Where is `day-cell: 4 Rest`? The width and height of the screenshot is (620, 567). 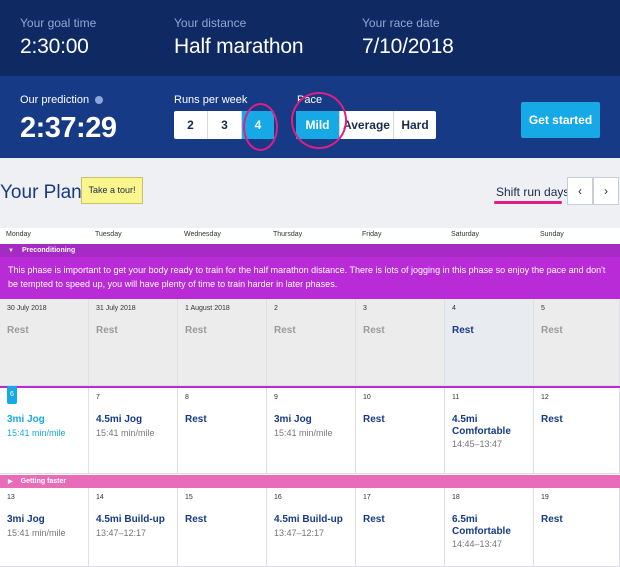
day-cell: 4 Rest is located at coordinates (489, 342).